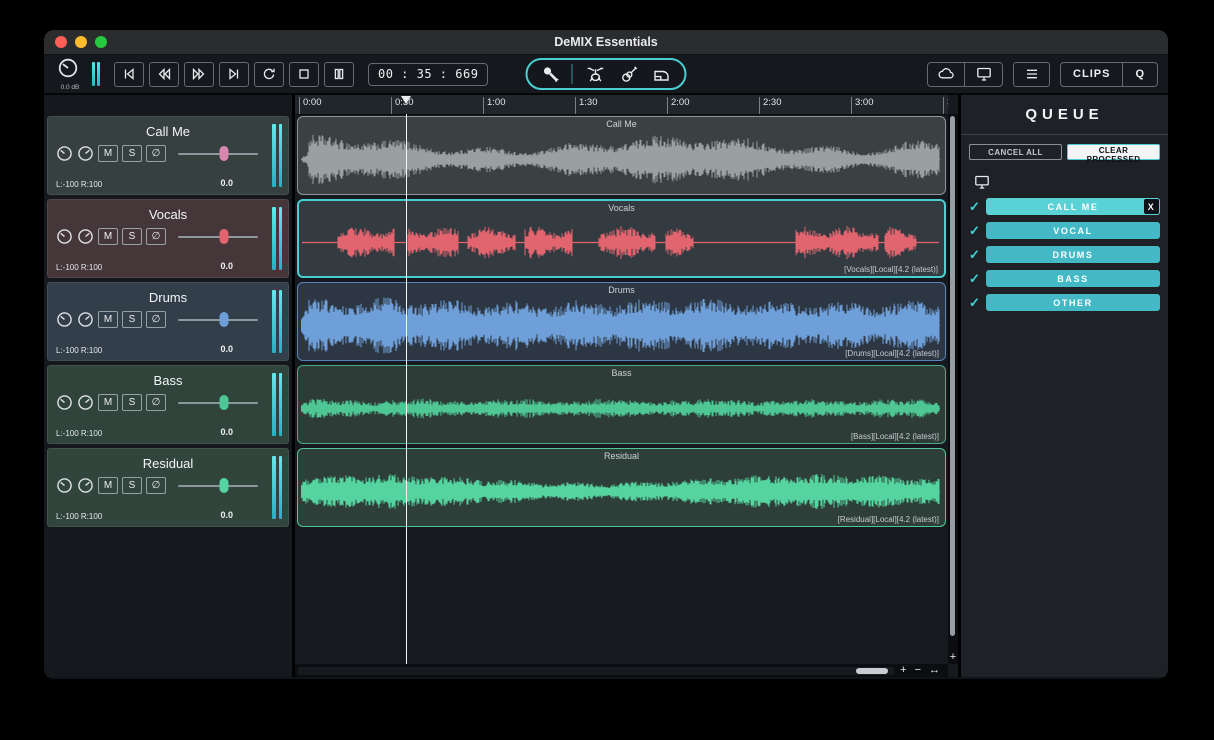 This screenshot has height=740, width=1214. I want to click on vertical-zoom-in-button: +, so click(953, 657).